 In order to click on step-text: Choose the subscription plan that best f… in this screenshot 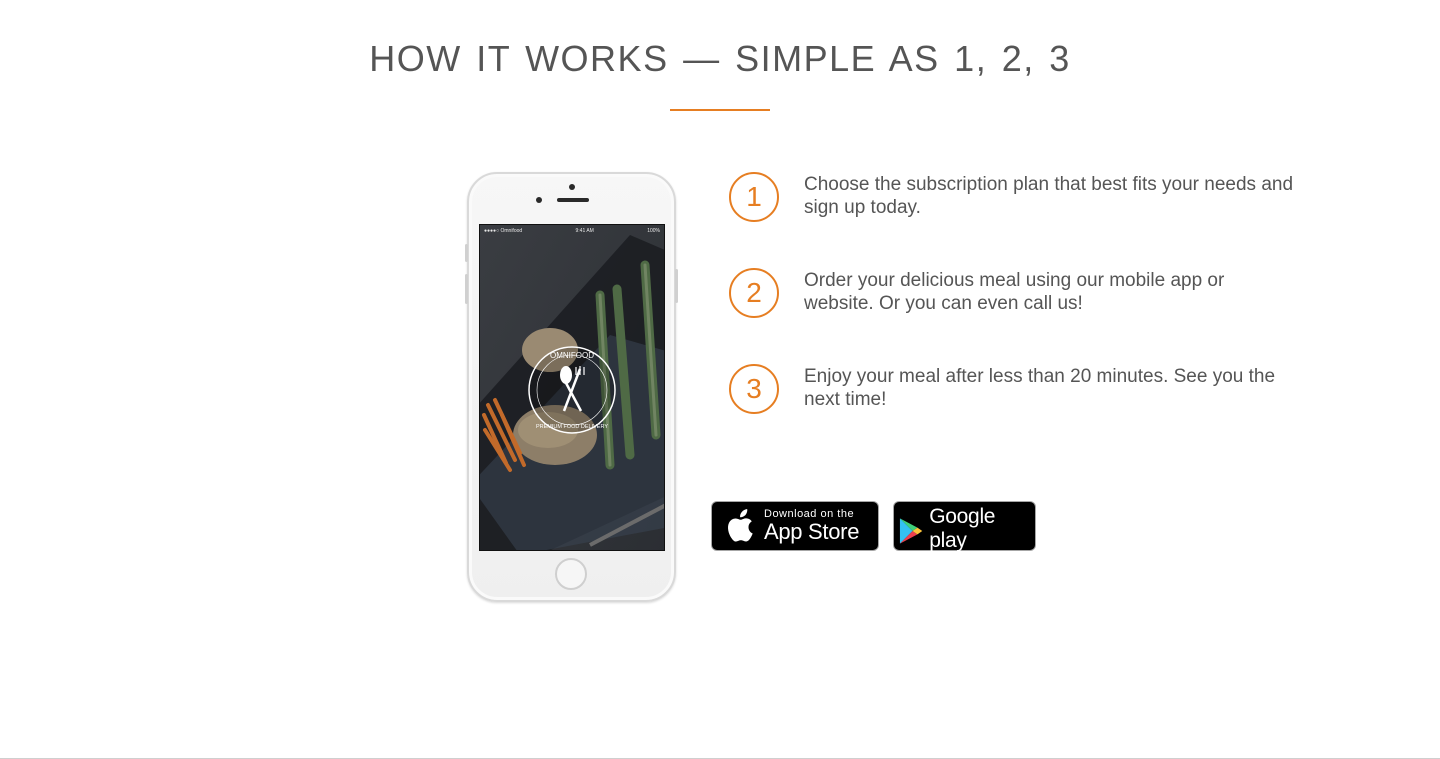, I will do `click(1049, 196)`.